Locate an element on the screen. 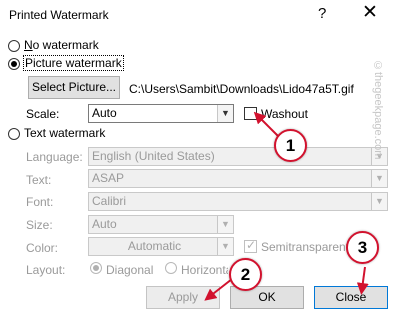 The width and height of the screenshot is (396, 317). annotation-callout-1: 1 is located at coordinates (290, 145).